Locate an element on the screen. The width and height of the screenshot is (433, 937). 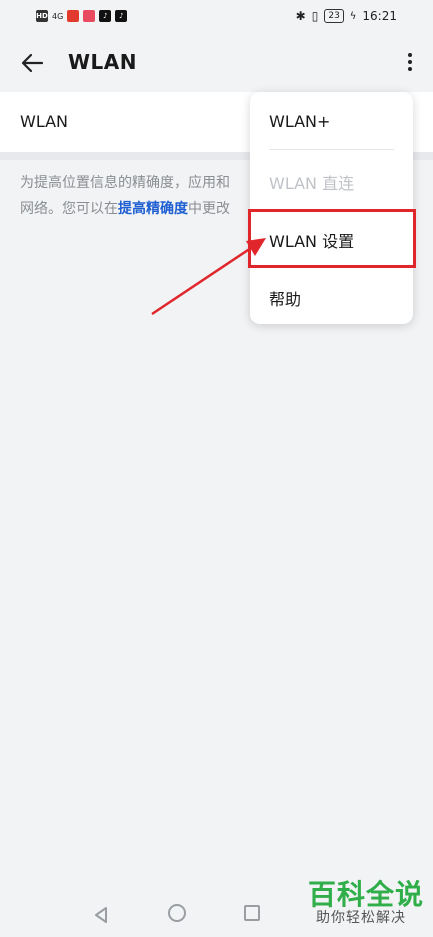
vibrate-icon: ▯ is located at coordinates (315, 16).